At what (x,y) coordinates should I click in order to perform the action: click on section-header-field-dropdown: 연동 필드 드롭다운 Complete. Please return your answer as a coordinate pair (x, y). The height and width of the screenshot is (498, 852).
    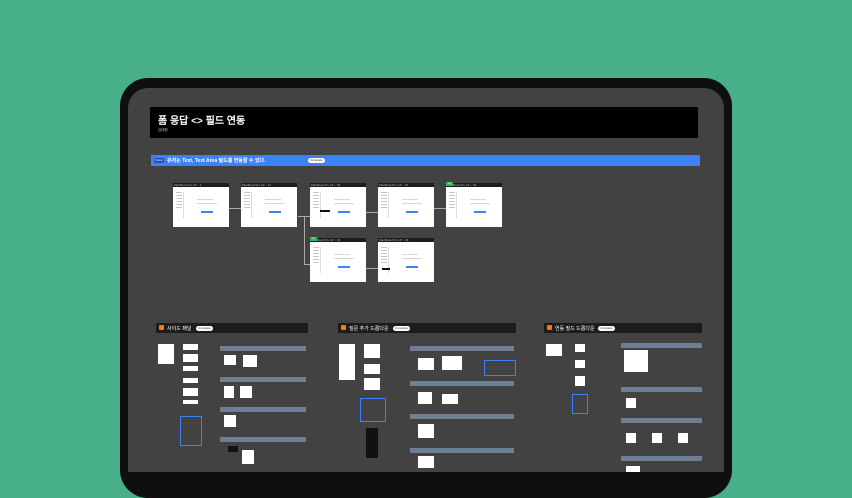
    Looking at the image, I should click on (623, 328).